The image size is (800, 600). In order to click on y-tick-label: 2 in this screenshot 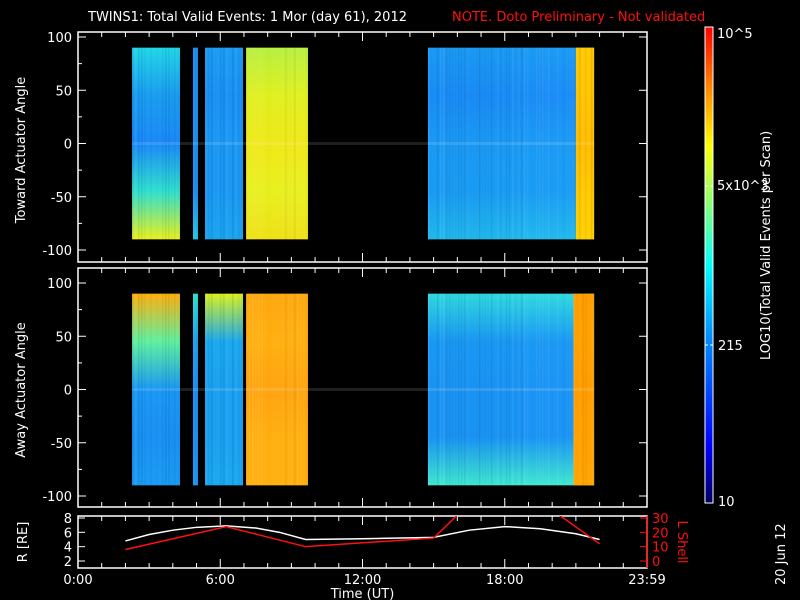, I will do `click(68, 562)`.